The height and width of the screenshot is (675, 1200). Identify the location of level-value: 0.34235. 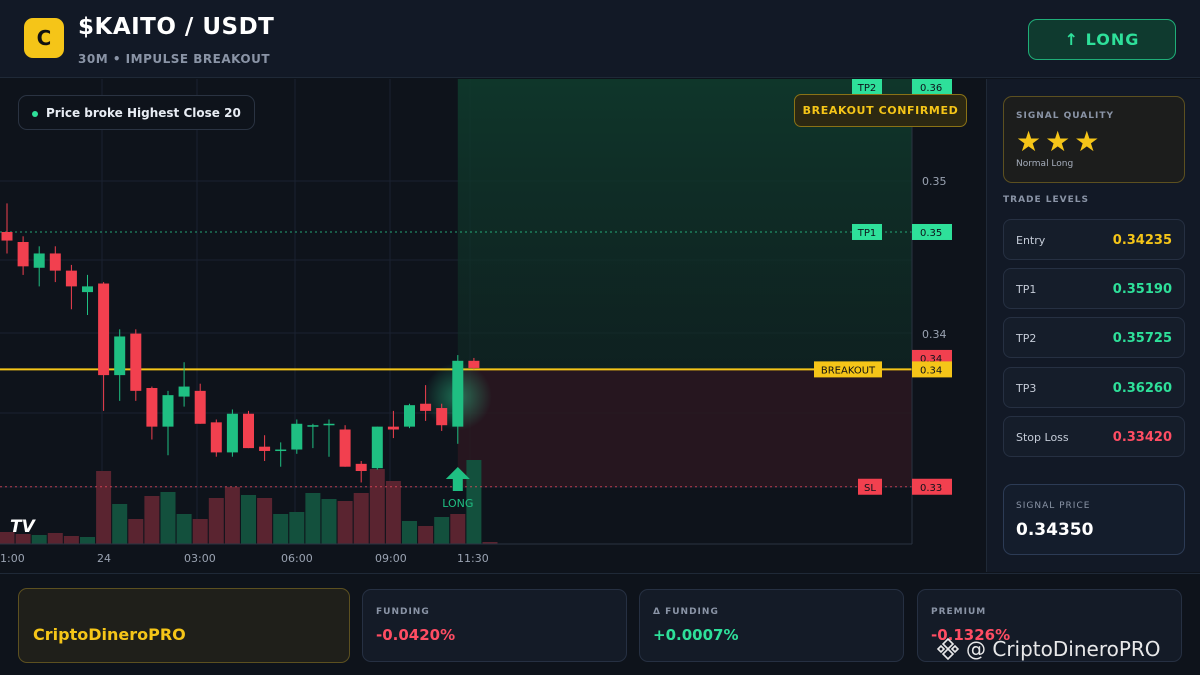
(1142, 240).